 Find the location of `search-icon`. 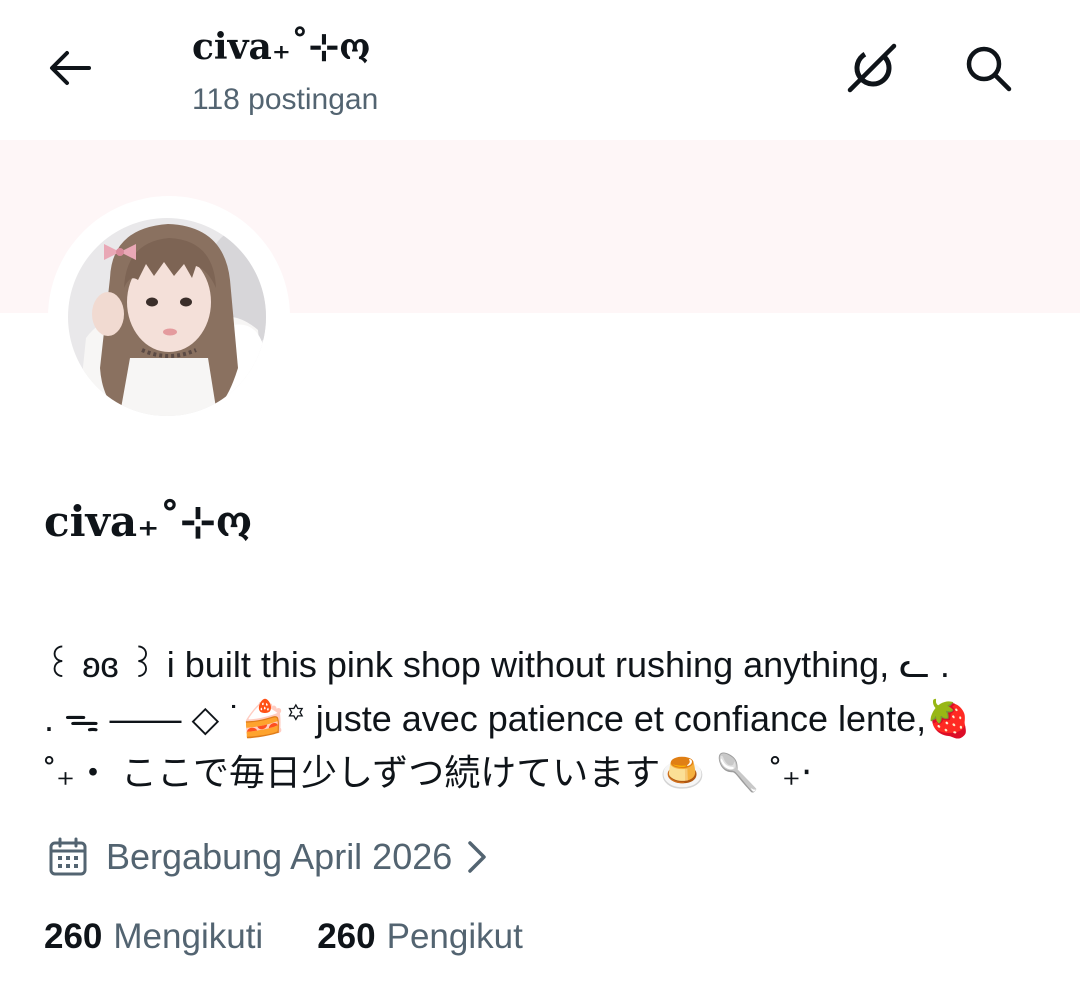

search-icon is located at coordinates (988, 70).